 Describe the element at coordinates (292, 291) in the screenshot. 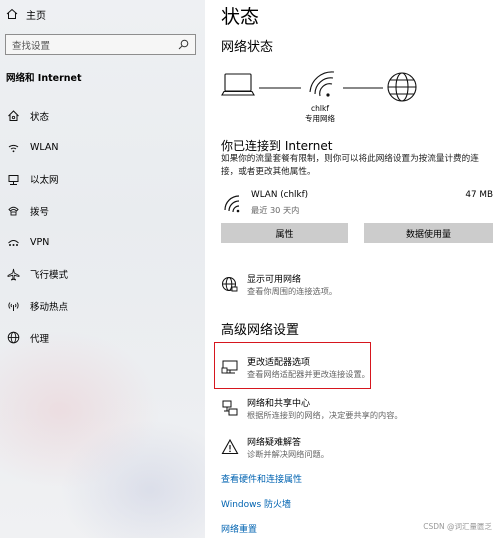

I see `show-networks-sub: 查看你周围的连接选项。` at that location.